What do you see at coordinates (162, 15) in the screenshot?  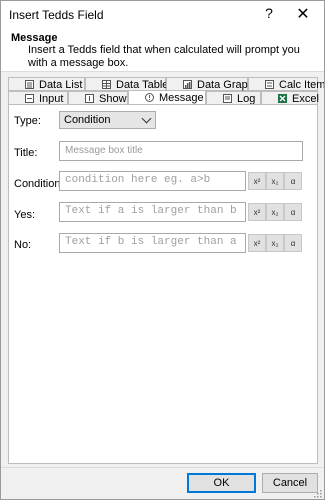 I see `title-bar: Insert Tedds Field ? ✕` at bounding box center [162, 15].